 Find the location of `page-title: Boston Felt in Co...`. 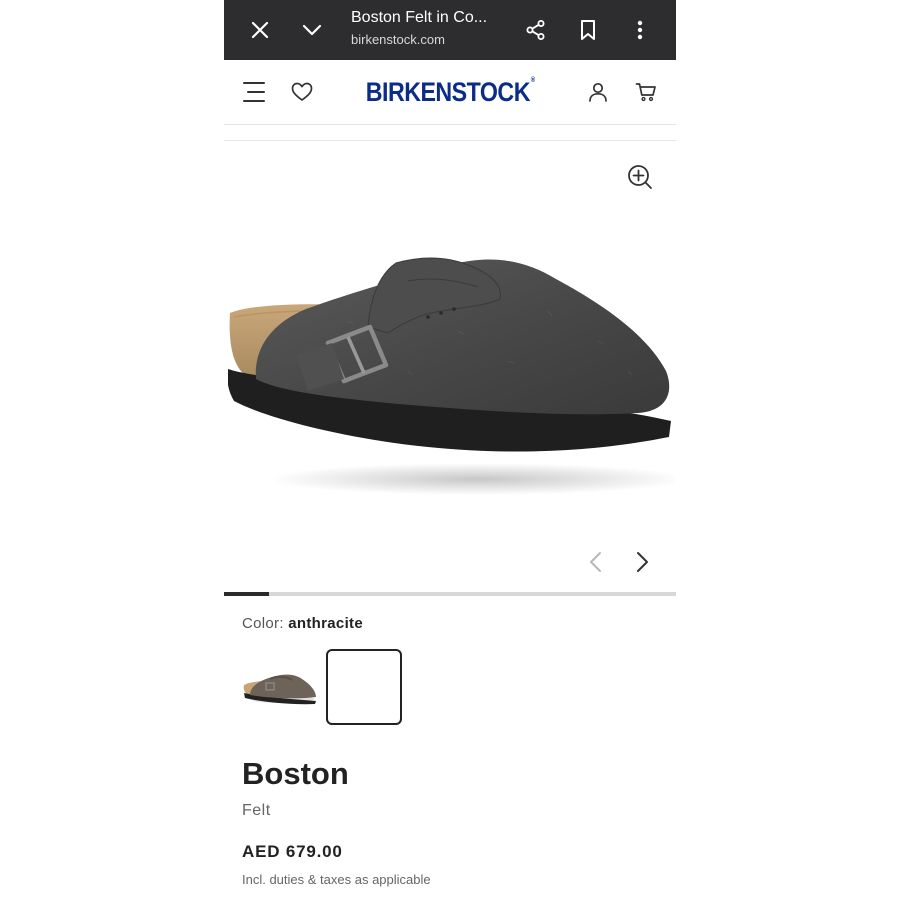

page-title: Boston Felt in Co... is located at coordinates (419, 18).